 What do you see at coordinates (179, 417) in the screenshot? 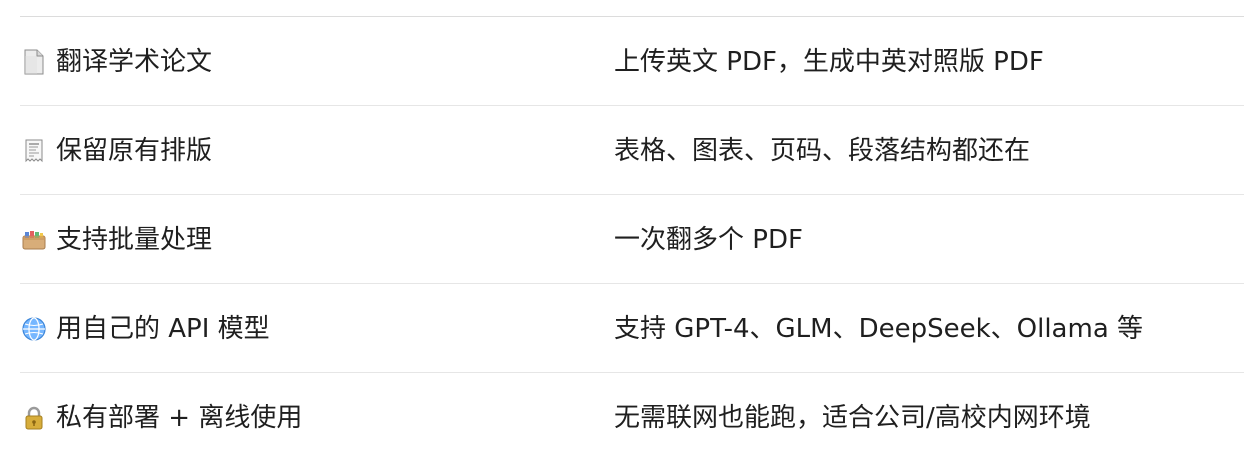
I see `feature-label: 私有部署 + 离线使用` at bounding box center [179, 417].